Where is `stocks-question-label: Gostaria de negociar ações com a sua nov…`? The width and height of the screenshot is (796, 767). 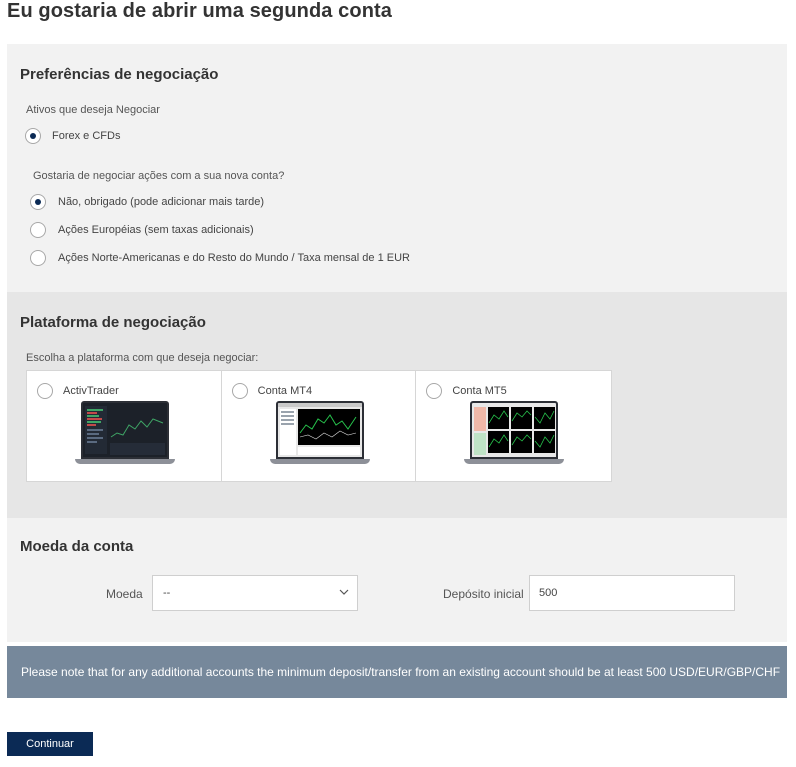 stocks-question-label: Gostaria de negociar ações com a sua nov… is located at coordinates (159, 176).